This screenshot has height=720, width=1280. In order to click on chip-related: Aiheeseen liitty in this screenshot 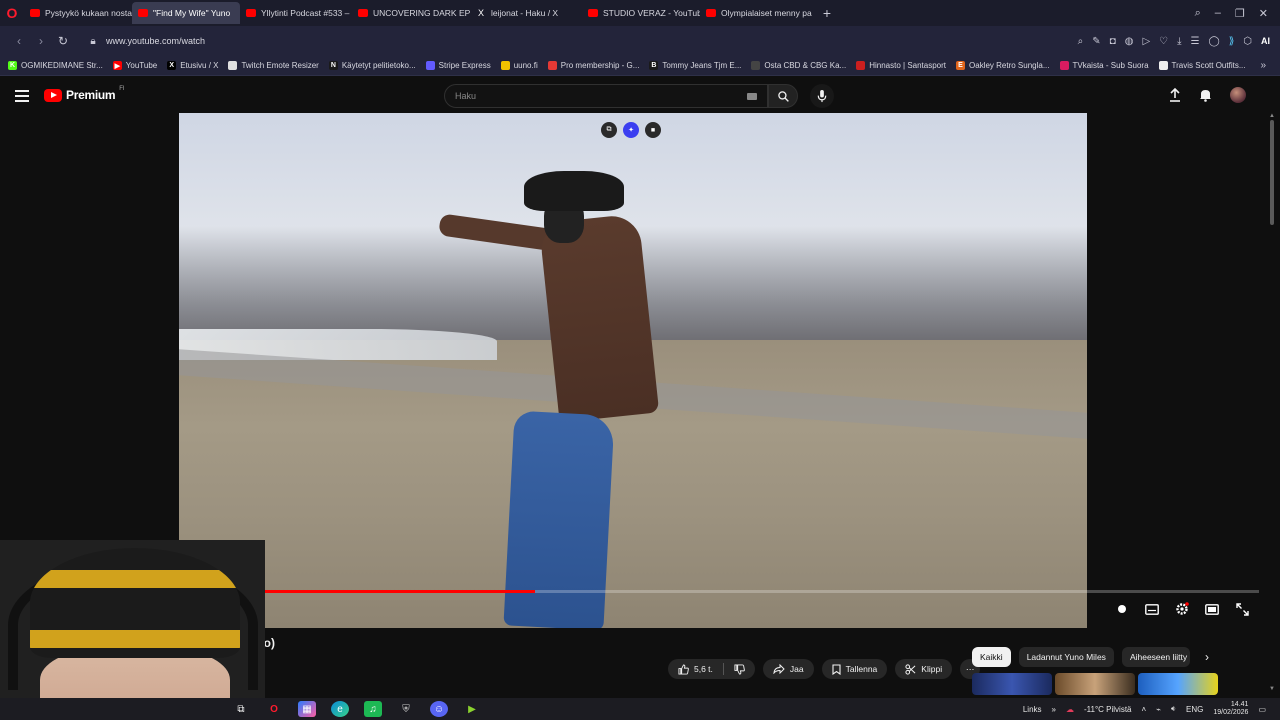, I will do `click(1155, 657)`.